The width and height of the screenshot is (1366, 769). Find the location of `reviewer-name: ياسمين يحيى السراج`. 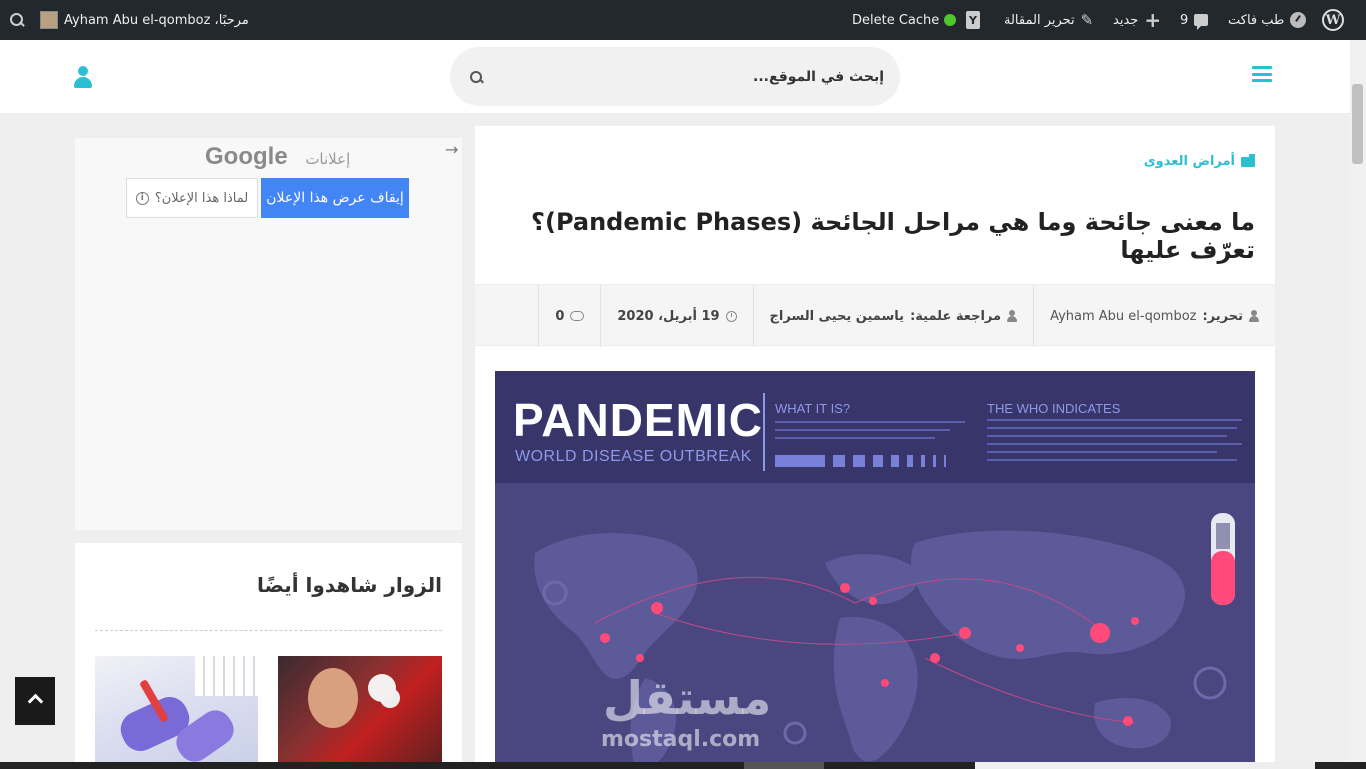

reviewer-name: ياسمين يحيى السراج is located at coordinates (837, 316).